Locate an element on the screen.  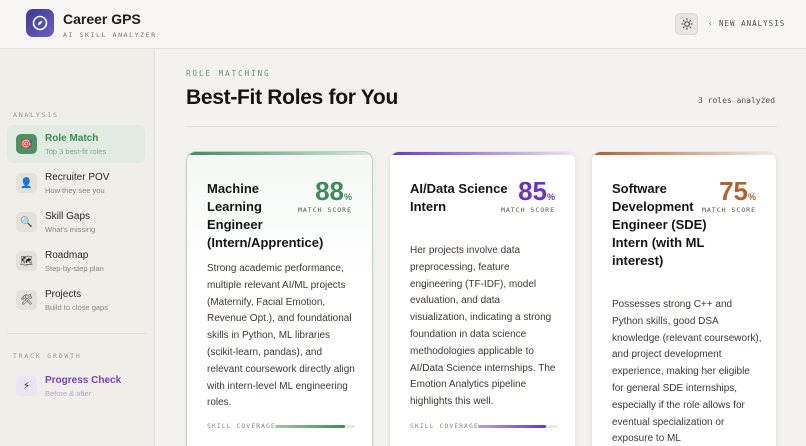
sidebar-item-desc: Before & after is located at coordinates (68, 393).